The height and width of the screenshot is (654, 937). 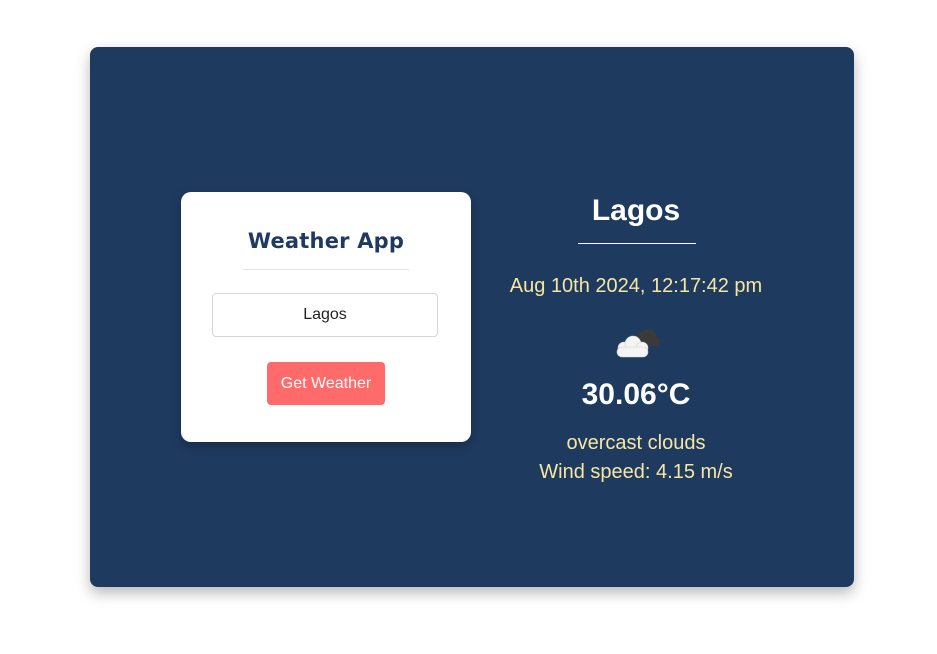 I want to click on overcast-clouds-icon, so click(x=638, y=343).